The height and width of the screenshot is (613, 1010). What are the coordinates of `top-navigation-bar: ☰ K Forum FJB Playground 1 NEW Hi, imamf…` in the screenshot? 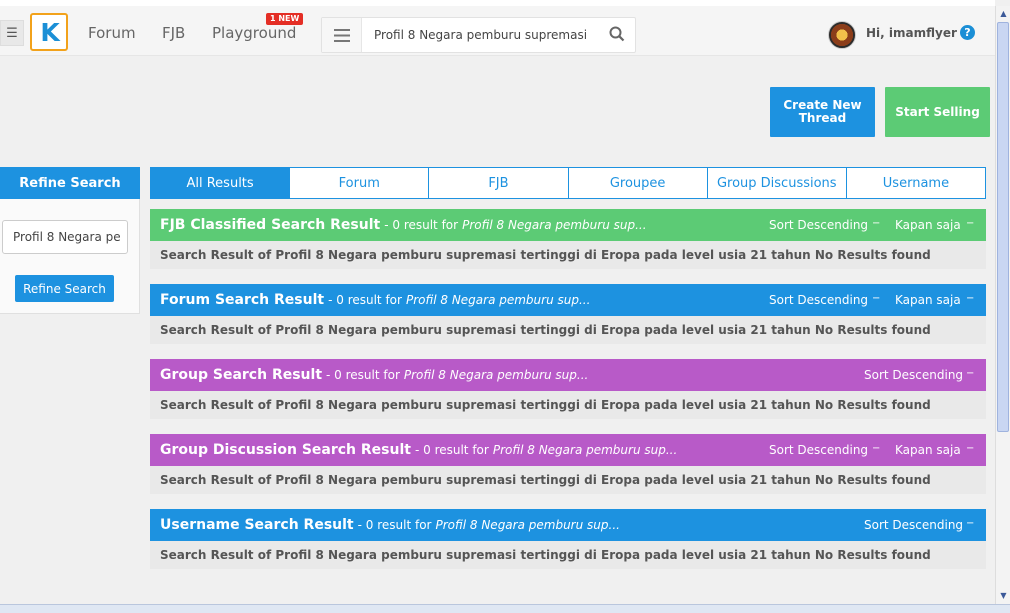 It's located at (497, 31).